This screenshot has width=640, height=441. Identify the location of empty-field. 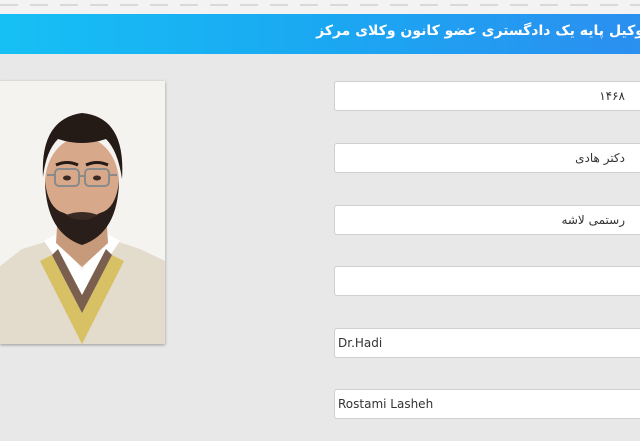
(487, 281).